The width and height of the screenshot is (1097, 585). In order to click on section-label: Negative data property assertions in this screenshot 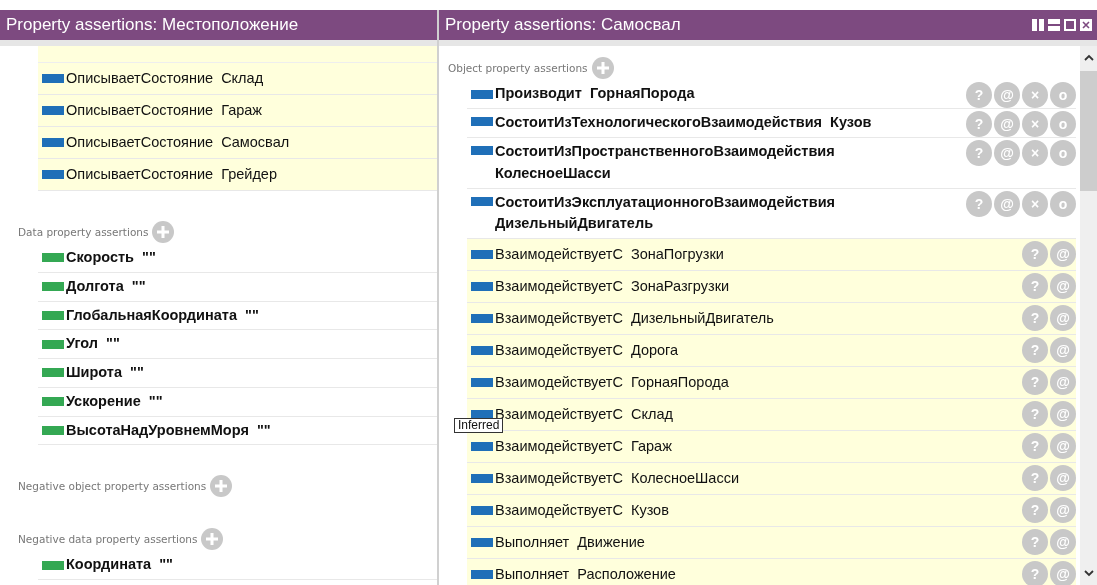, I will do `click(108, 539)`.